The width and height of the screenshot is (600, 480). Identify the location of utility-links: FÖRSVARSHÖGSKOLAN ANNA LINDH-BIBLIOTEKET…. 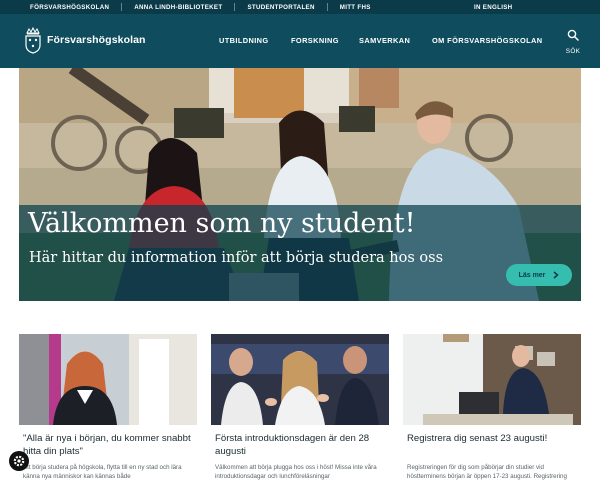
(200, 7).